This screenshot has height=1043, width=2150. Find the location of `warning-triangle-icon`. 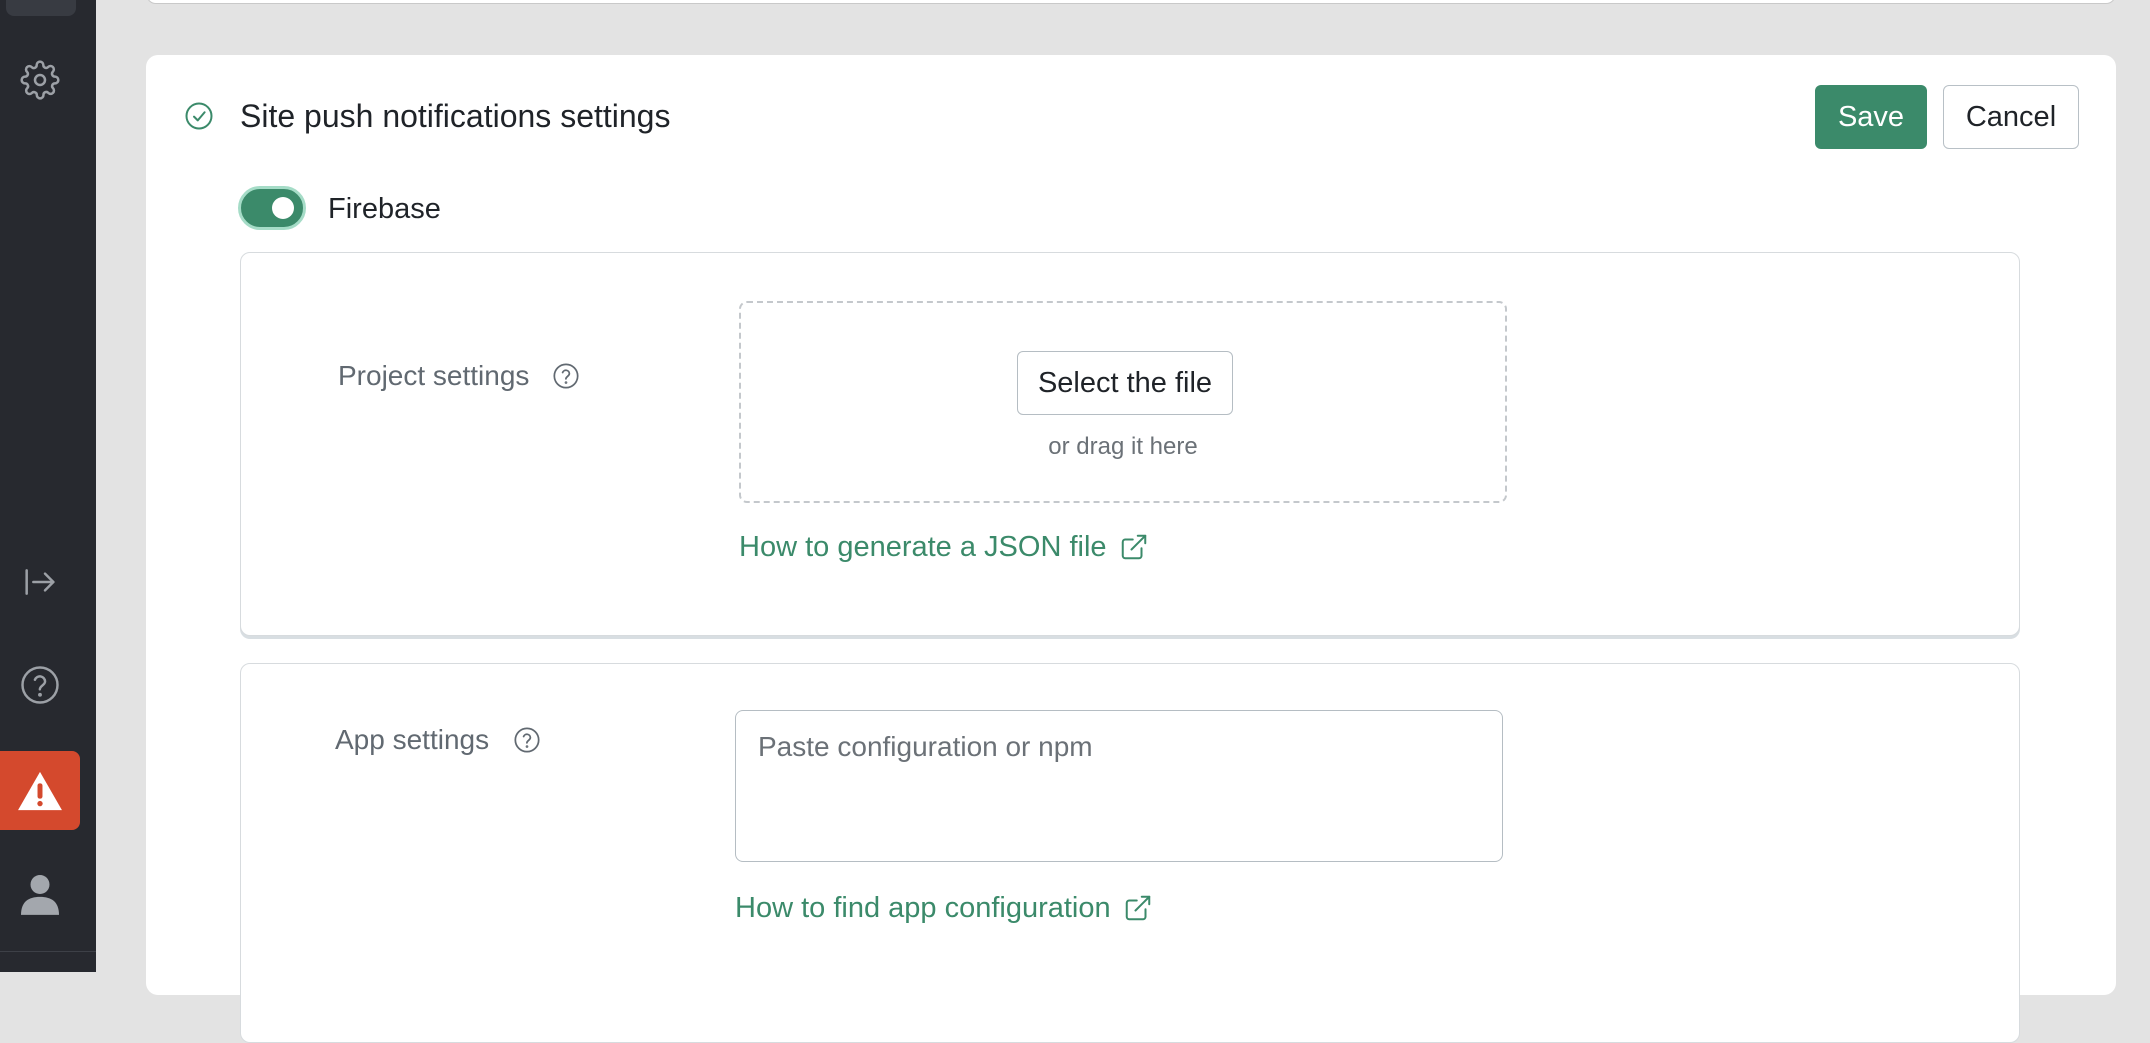

warning-triangle-icon is located at coordinates (40, 790).